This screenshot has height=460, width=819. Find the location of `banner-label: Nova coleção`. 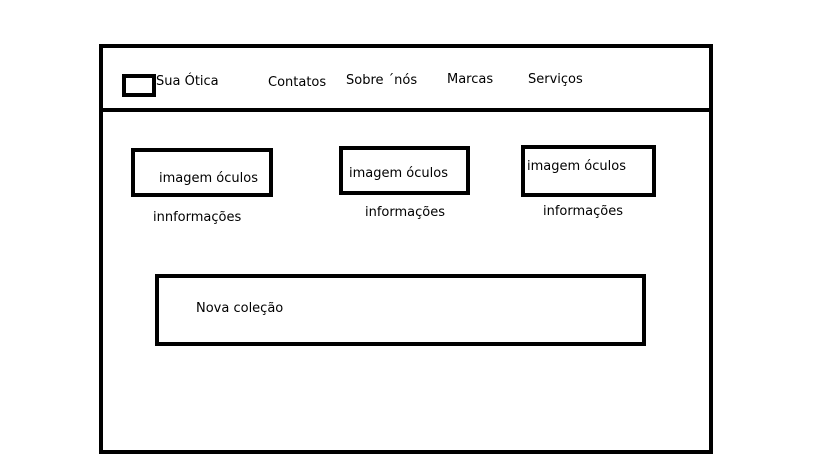

banner-label: Nova coleção is located at coordinates (240, 308).